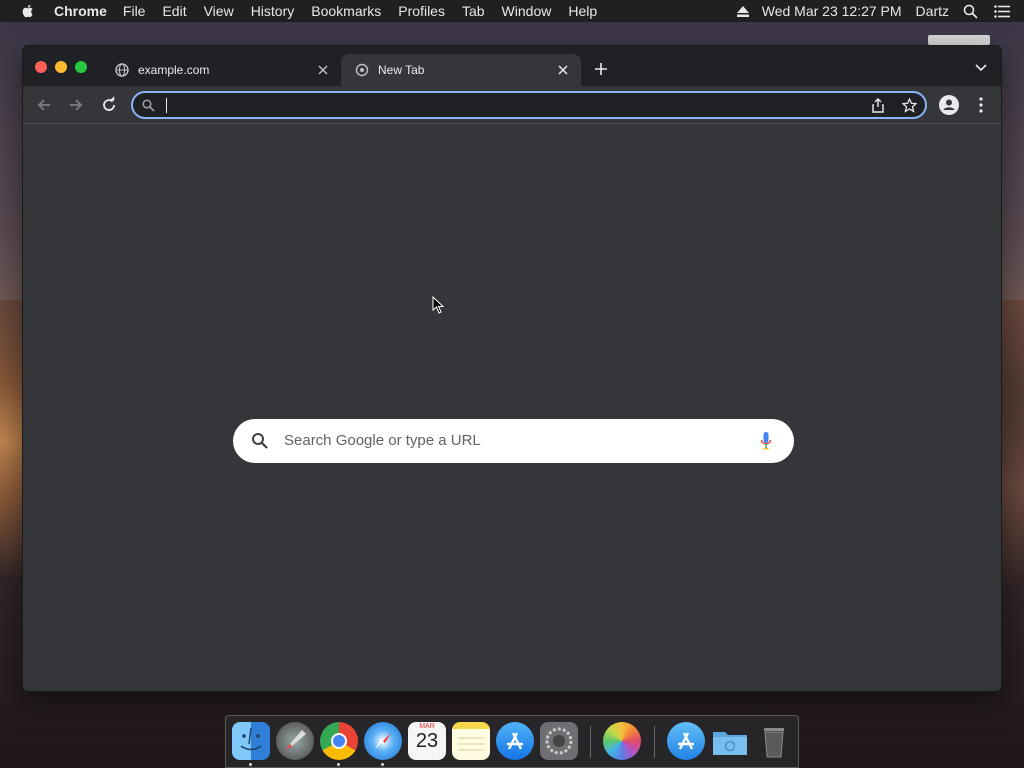 The width and height of the screenshot is (1024, 768). Describe the element at coordinates (509, 106) in the screenshot. I see `address-input` at that location.